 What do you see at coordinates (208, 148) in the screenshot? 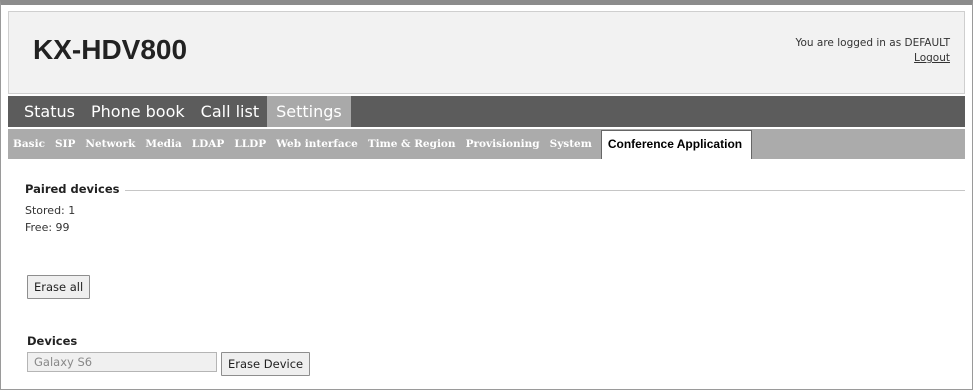
I see `subtab-ldap: LDAP` at bounding box center [208, 148].